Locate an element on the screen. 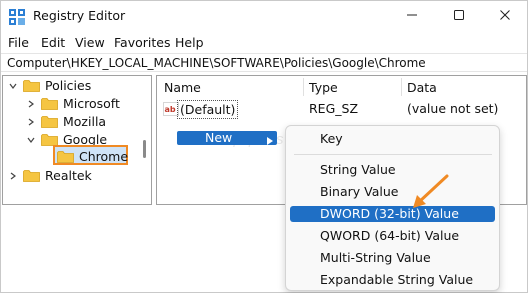 The height and width of the screenshot is (293, 528). menu-bar: File Edit View Favorites Help is located at coordinates (264, 42).